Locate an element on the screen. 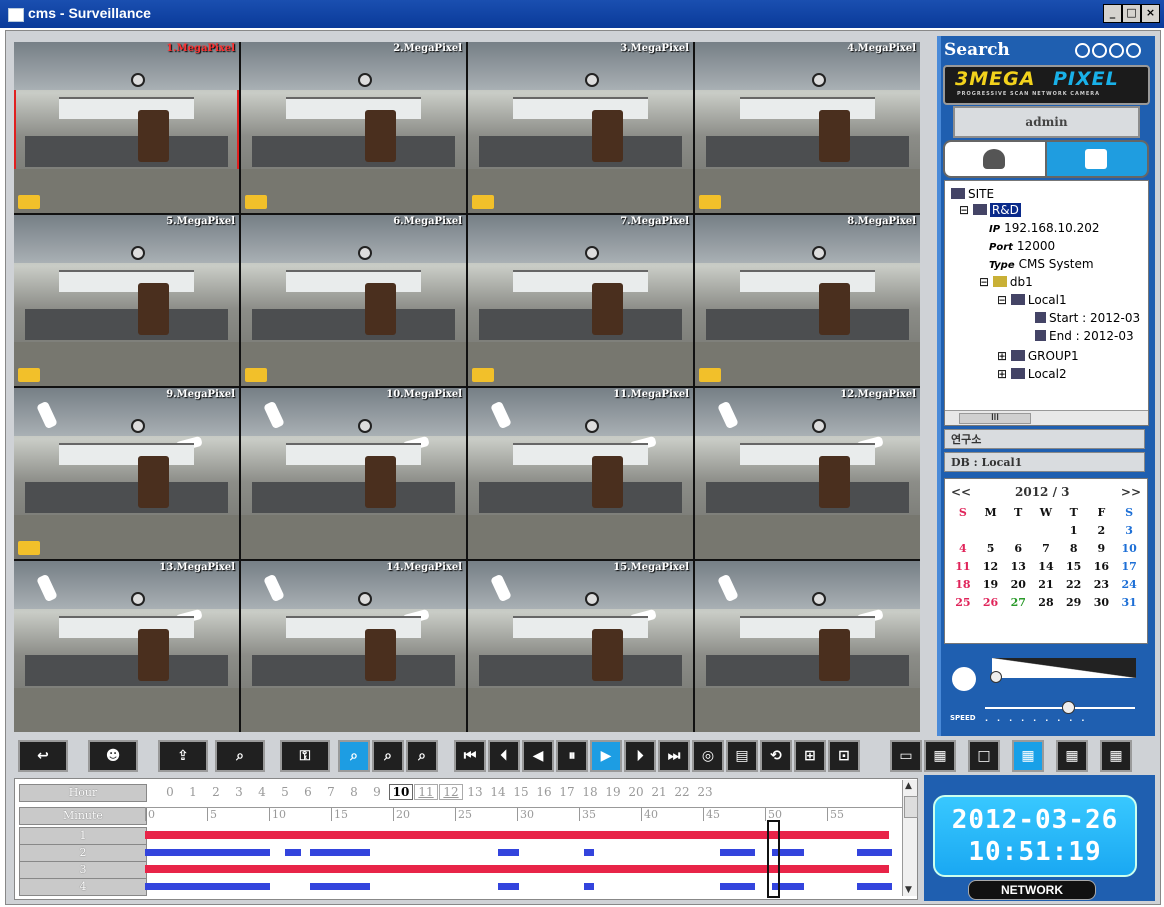  pause-button: ⏸ is located at coordinates (572, 756).